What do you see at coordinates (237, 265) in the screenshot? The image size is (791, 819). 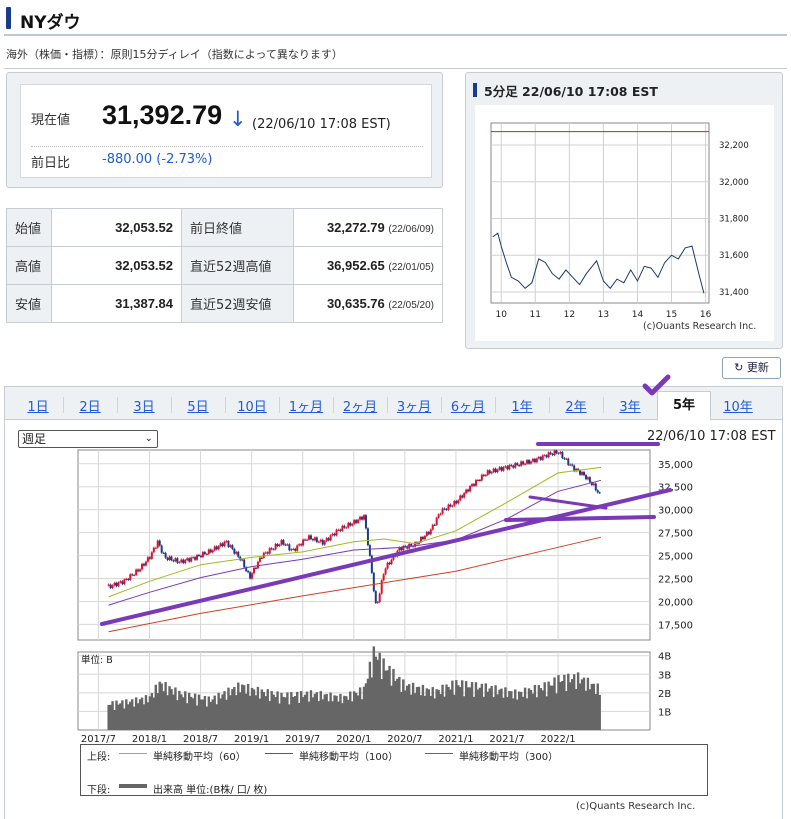 I see `stat-label: 直近52週高値` at bounding box center [237, 265].